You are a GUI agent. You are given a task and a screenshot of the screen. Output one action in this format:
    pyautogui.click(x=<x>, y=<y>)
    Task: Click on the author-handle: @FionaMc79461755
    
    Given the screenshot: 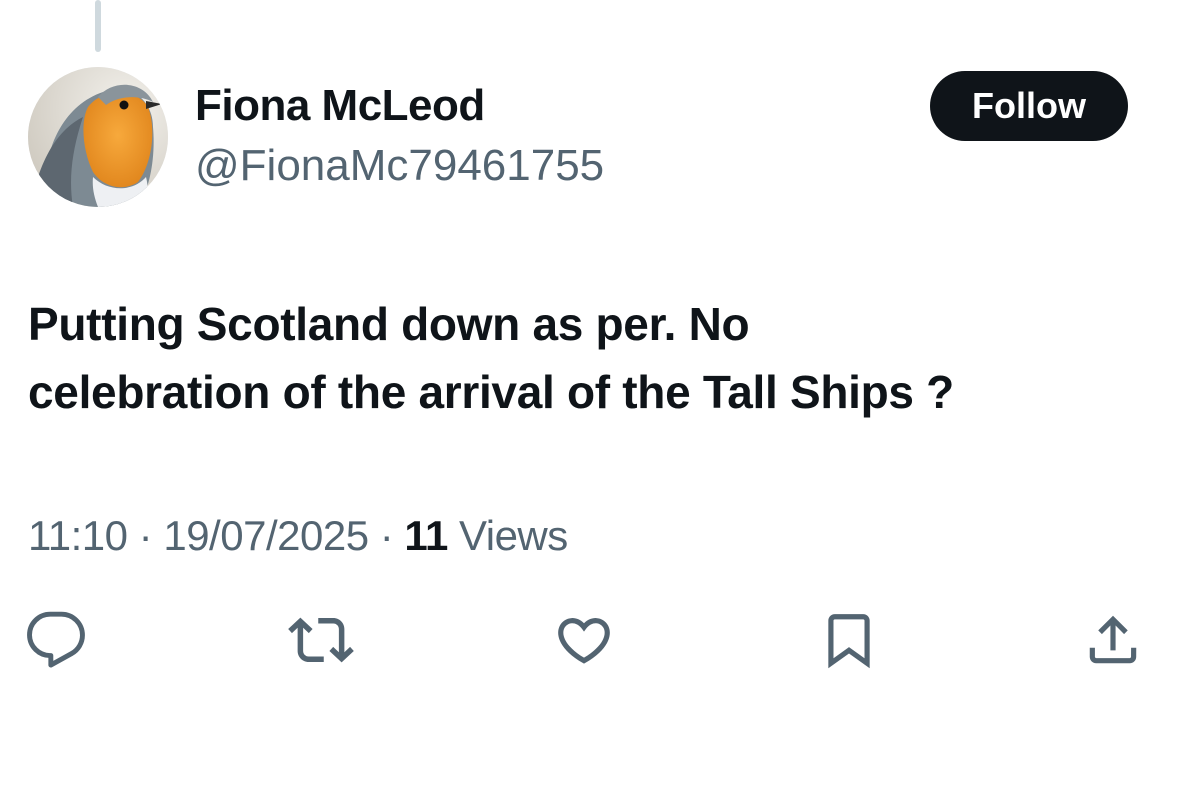 What is the action you would take?
    pyautogui.click(x=399, y=166)
    